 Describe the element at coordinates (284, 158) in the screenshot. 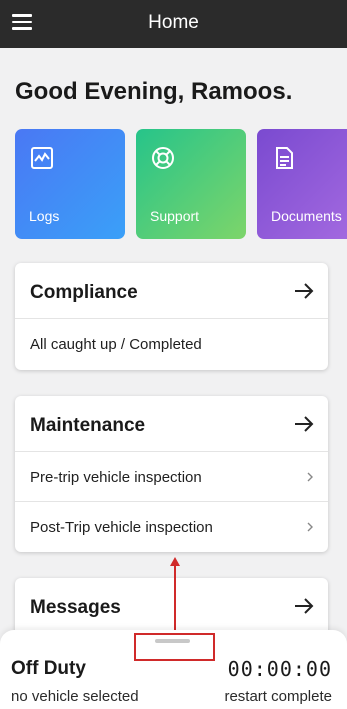

I see `document-icon` at that location.